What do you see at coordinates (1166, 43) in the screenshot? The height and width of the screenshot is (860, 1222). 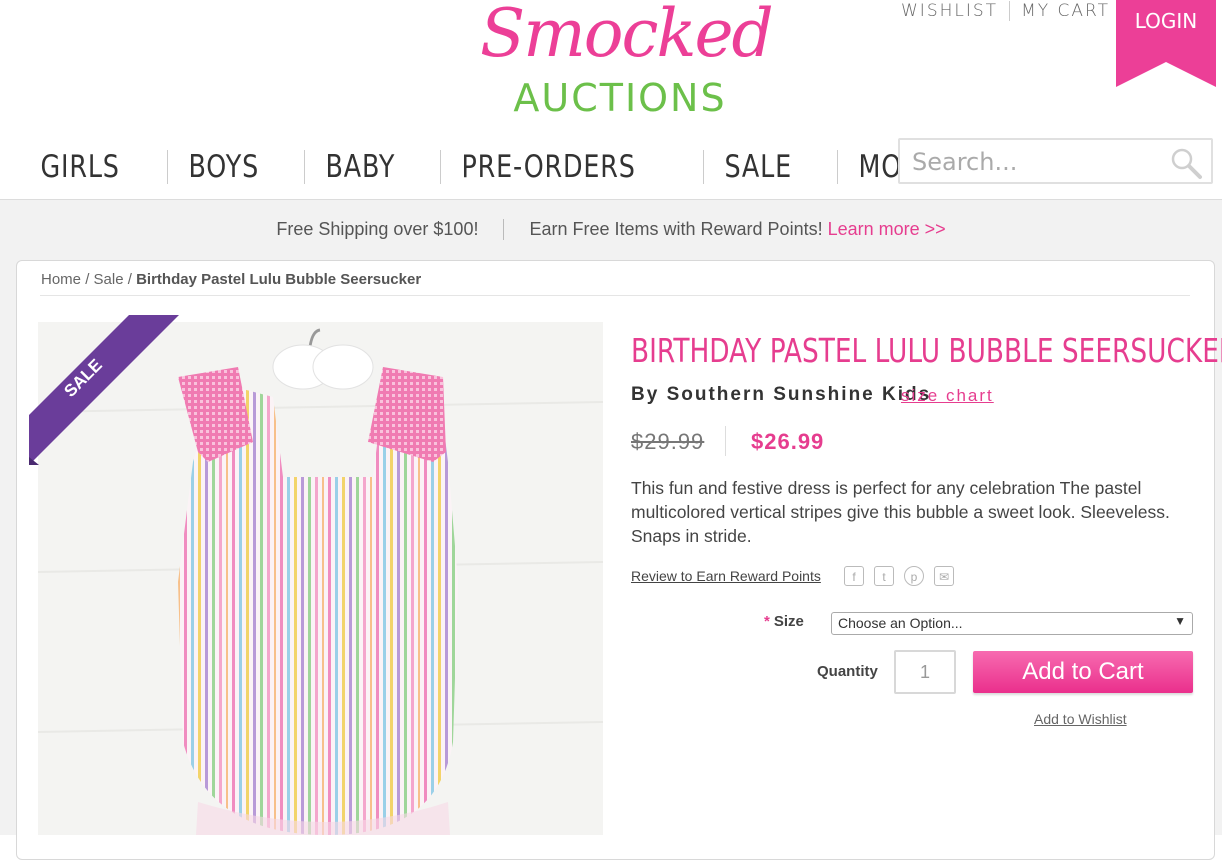 I see `login-button: LOGIN` at bounding box center [1166, 43].